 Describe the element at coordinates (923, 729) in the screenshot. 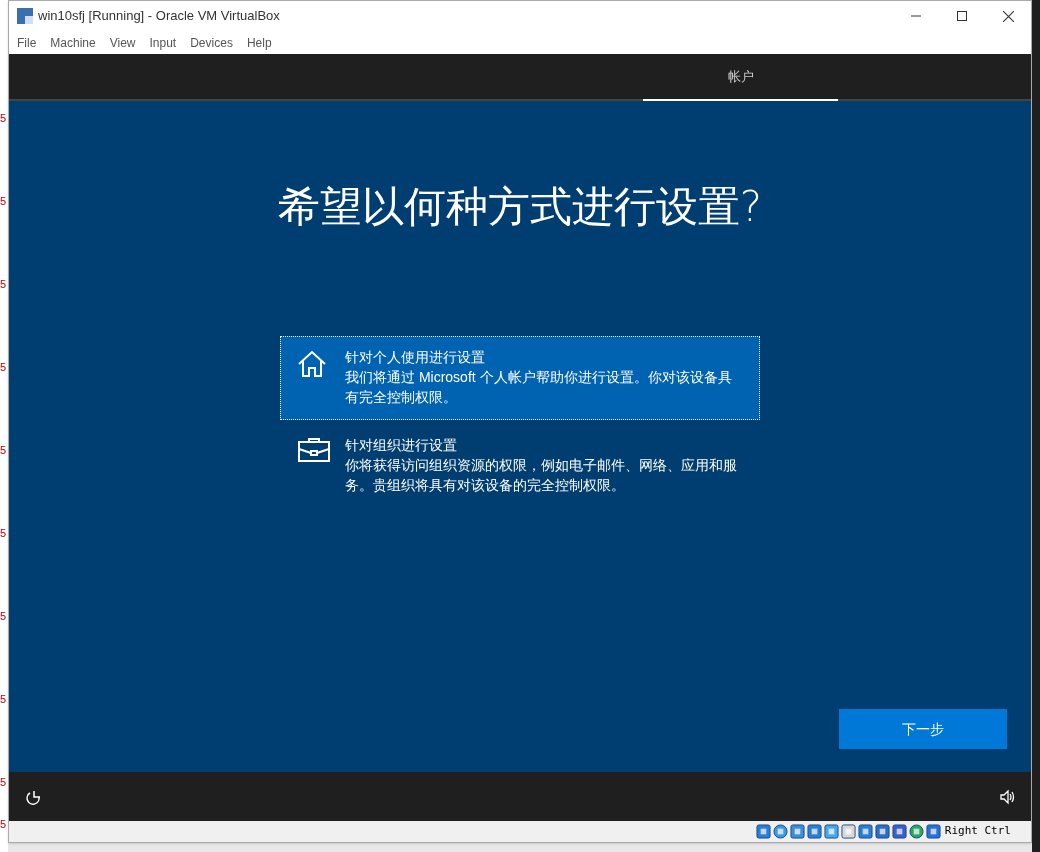

I see `next-button: 下一步` at that location.